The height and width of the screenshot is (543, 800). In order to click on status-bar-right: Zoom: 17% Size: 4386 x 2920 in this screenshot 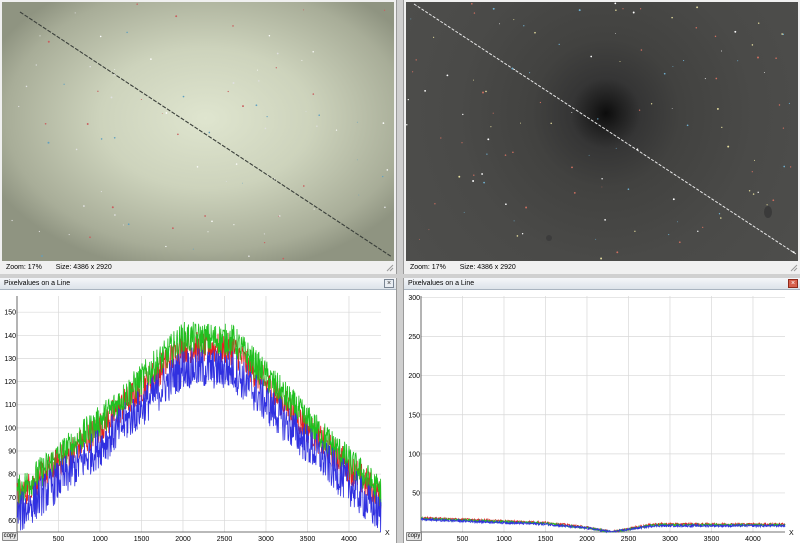, I will do `click(602, 267)`.